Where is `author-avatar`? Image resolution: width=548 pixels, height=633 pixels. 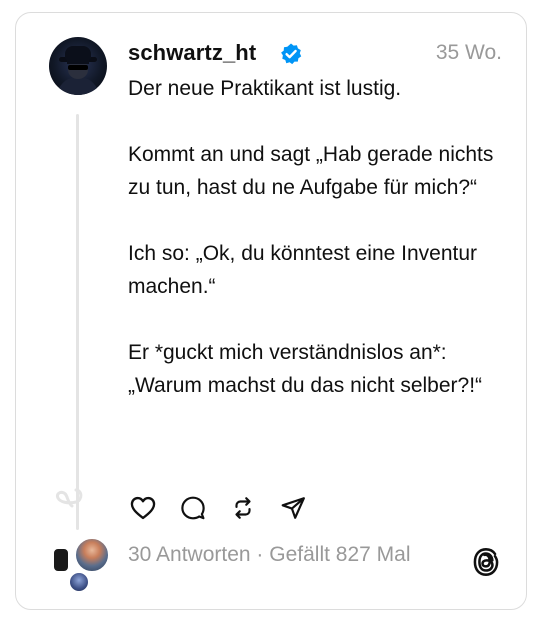
author-avatar is located at coordinates (78, 66).